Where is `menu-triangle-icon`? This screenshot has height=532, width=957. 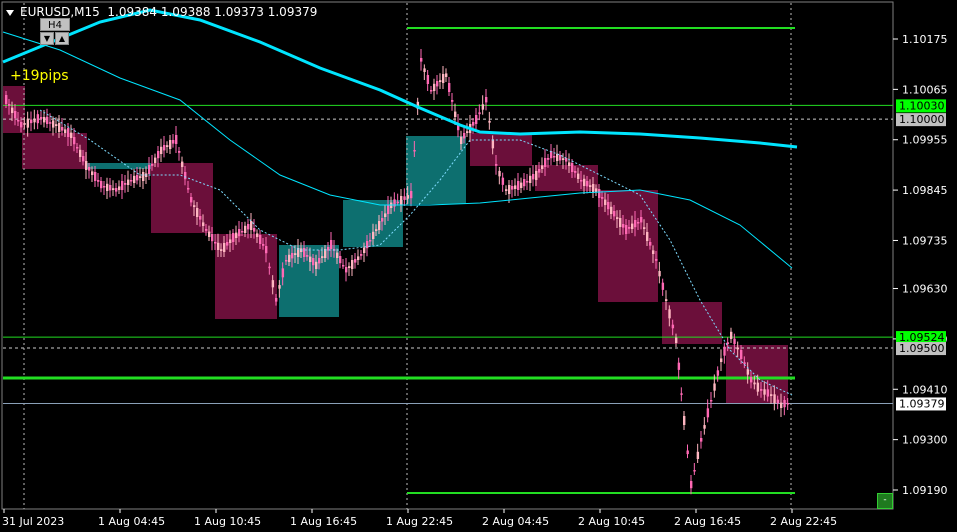 menu-triangle-icon is located at coordinates (10, 12).